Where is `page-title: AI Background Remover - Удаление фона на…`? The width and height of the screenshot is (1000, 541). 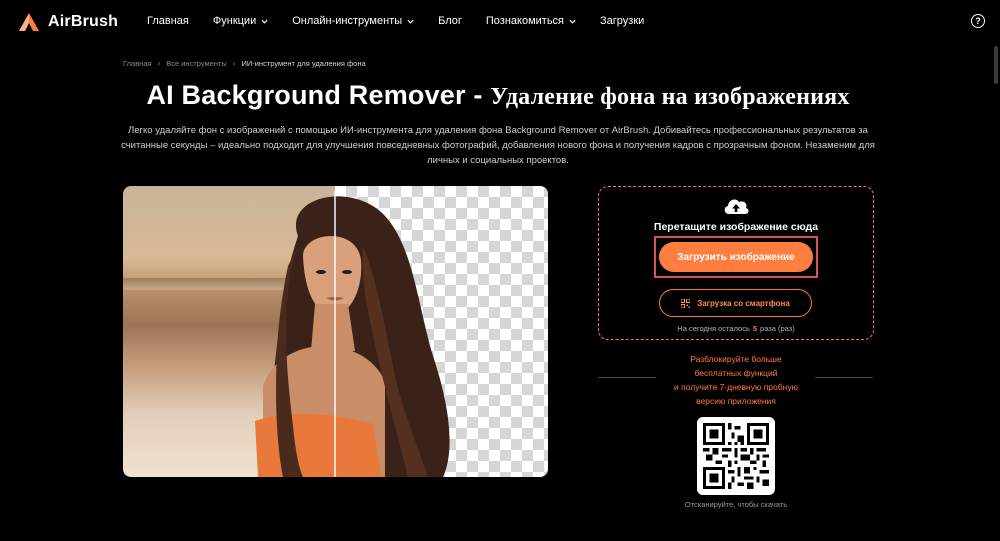 page-title: AI Background Remover - Удаление фона на… is located at coordinates (498, 95).